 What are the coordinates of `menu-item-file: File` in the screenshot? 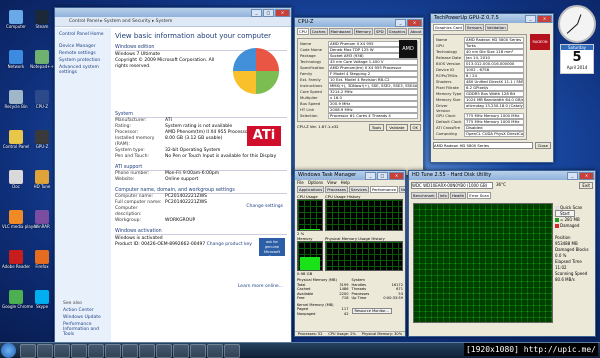 It's located at (300, 182).